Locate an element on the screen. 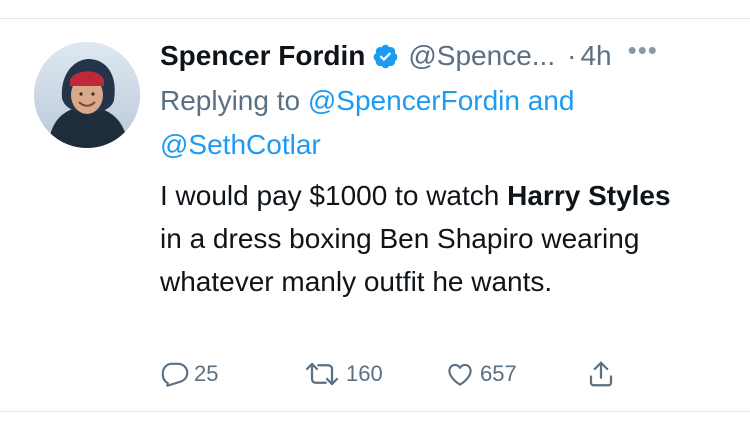 The height and width of the screenshot is (431, 750). like-button: 657 is located at coordinates (515, 374).